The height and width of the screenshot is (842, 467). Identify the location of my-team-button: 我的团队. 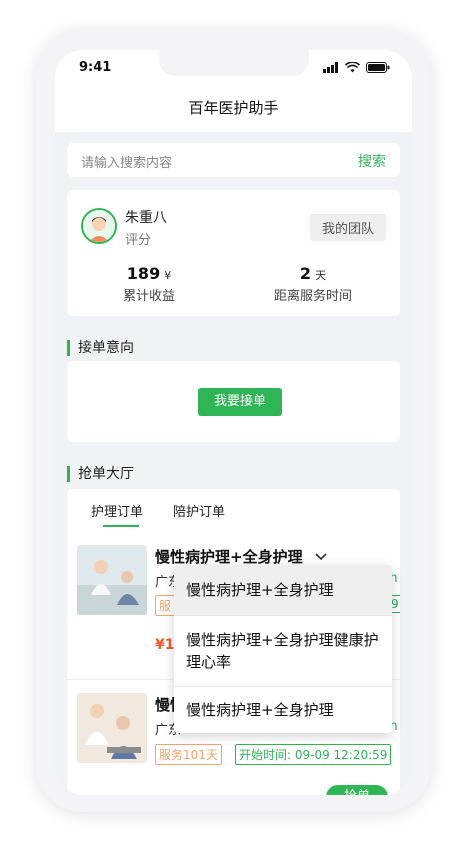
(347, 227).